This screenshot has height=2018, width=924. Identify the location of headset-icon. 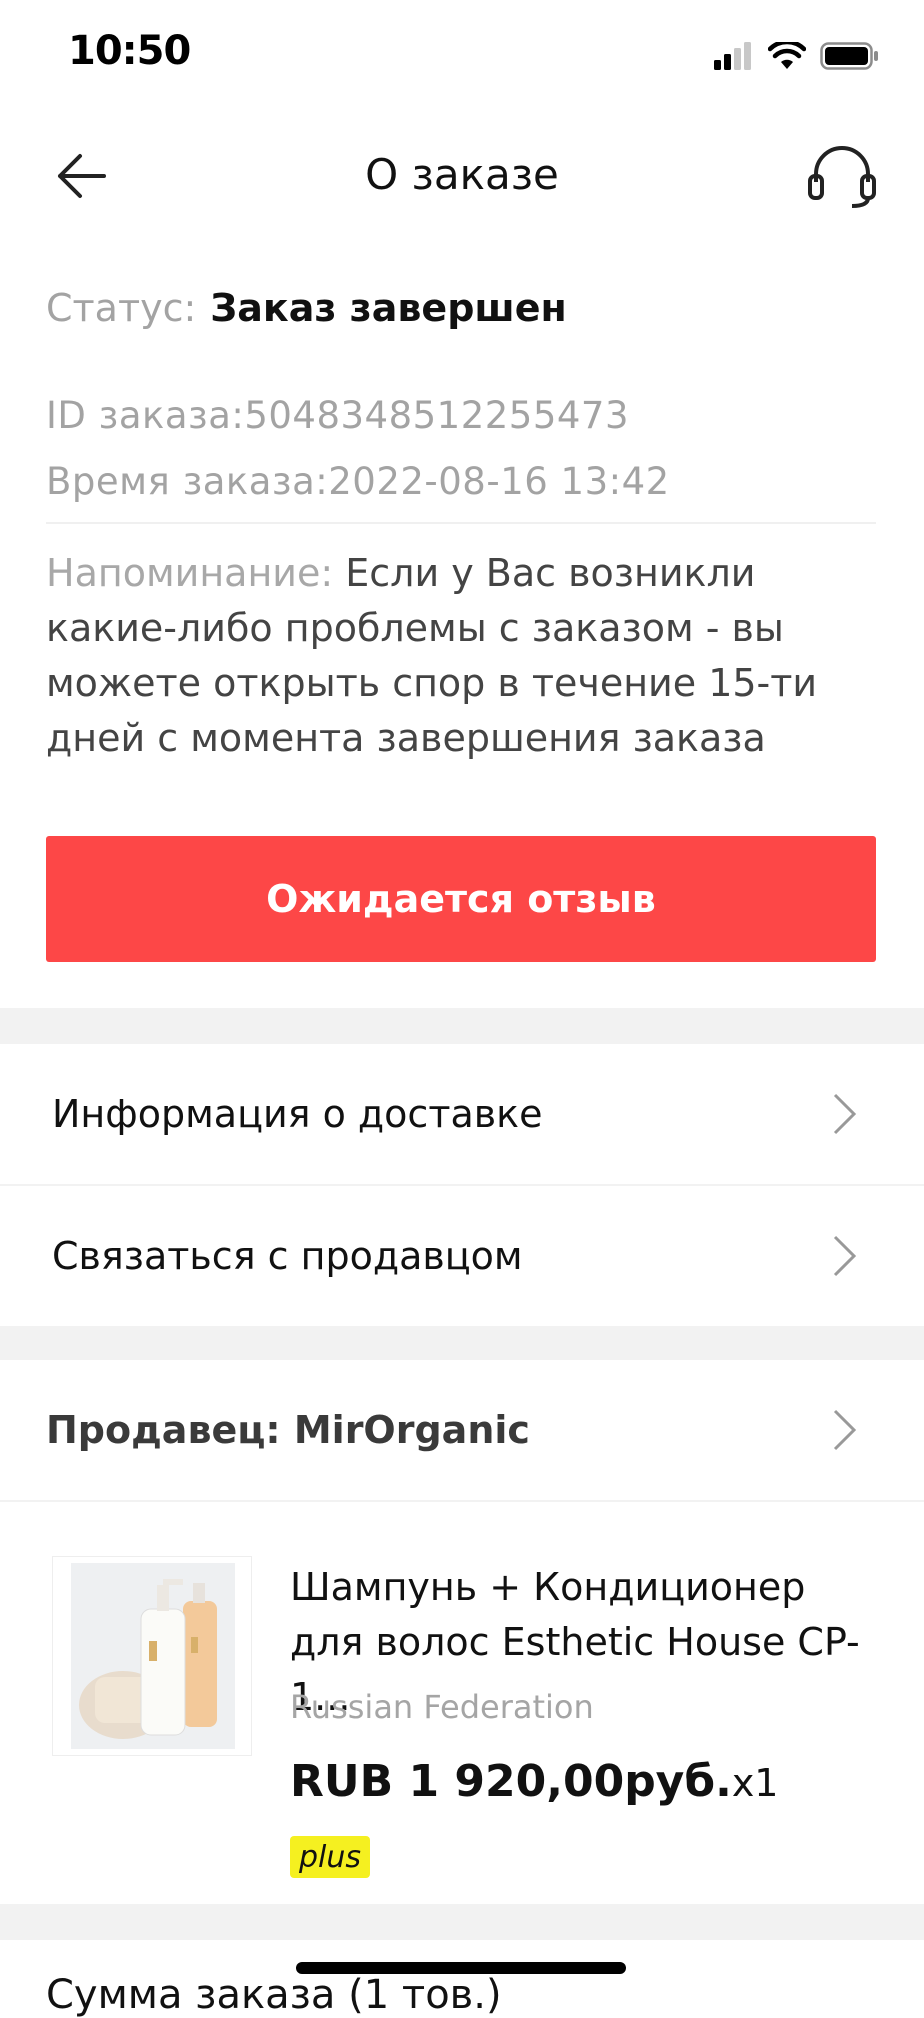
(842, 177).